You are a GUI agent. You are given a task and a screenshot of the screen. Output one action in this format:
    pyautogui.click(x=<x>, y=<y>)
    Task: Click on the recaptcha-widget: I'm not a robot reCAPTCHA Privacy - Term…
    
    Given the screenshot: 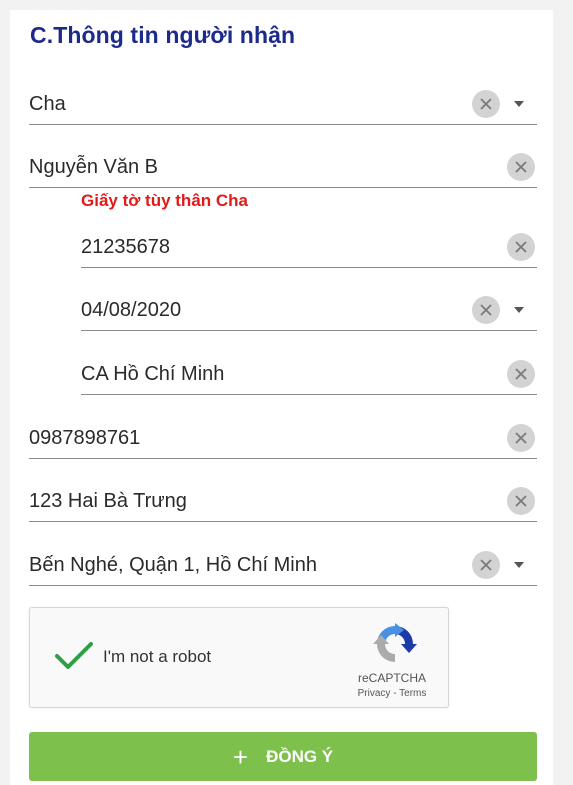 What is the action you would take?
    pyautogui.click(x=239, y=657)
    